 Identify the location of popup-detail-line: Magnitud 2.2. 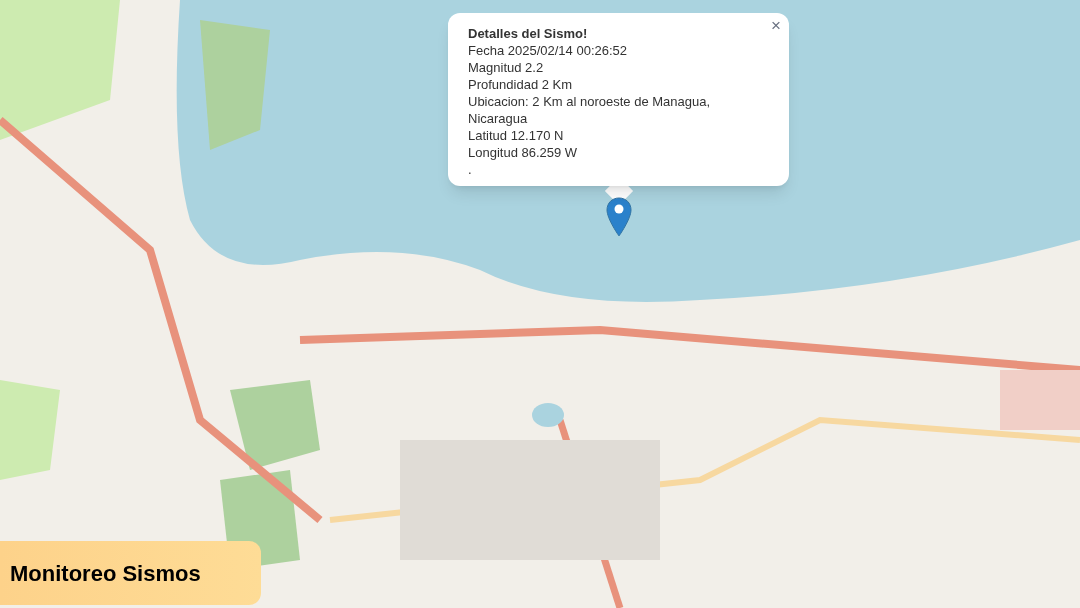
(506, 67).